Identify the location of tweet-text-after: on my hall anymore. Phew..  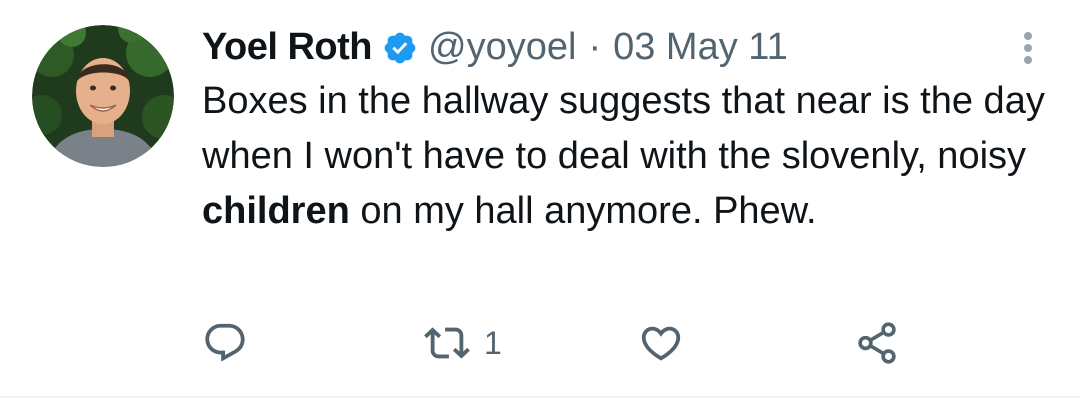
(583, 211).